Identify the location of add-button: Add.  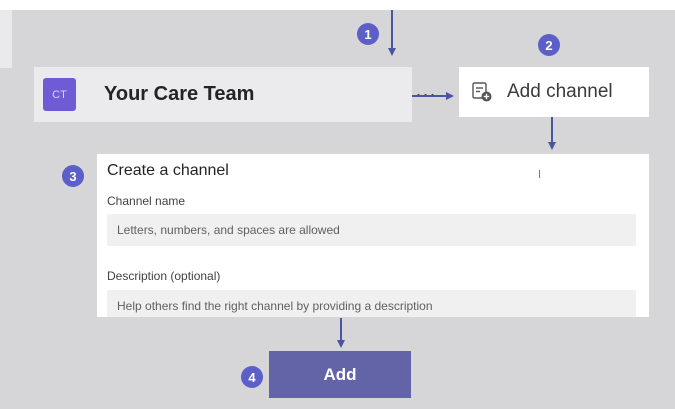
(340, 374).